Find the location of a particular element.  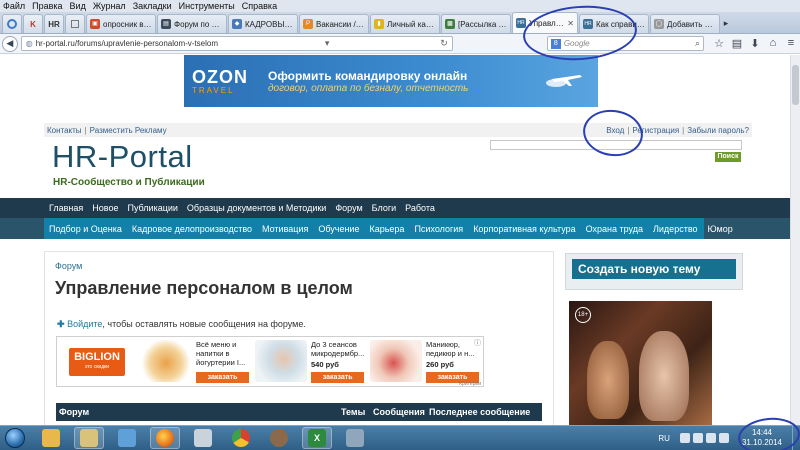

taskbar-app-firefox is located at coordinates (165, 438).